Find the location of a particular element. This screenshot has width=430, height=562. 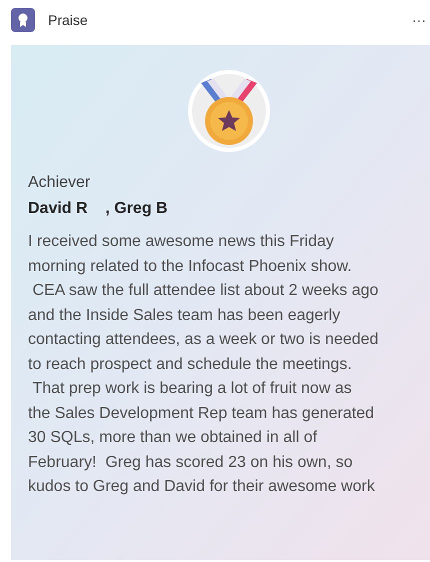

medal-icon is located at coordinates (229, 111).